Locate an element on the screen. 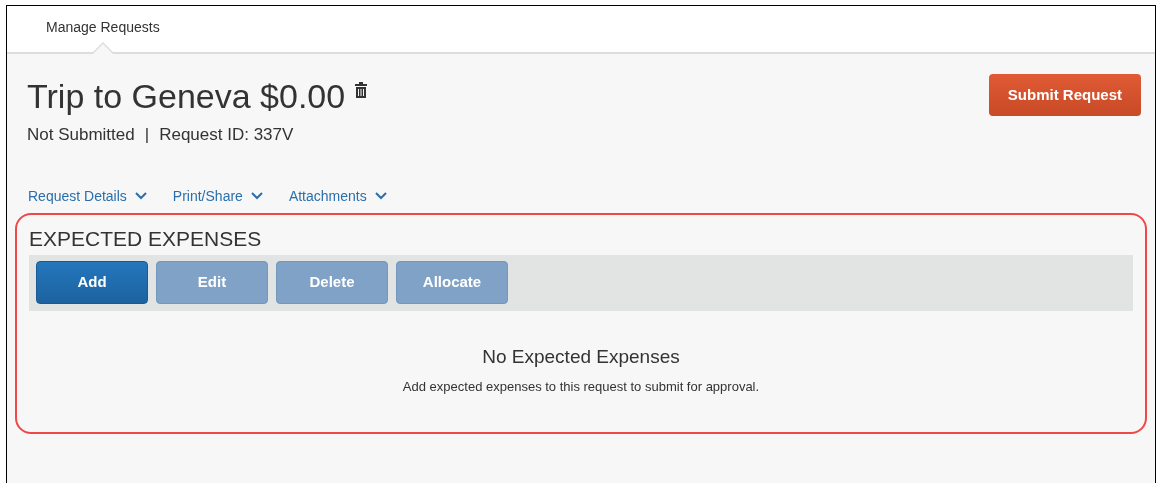 This screenshot has height=483, width=1161. toolbar-button: Add is located at coordinates (92, 282).